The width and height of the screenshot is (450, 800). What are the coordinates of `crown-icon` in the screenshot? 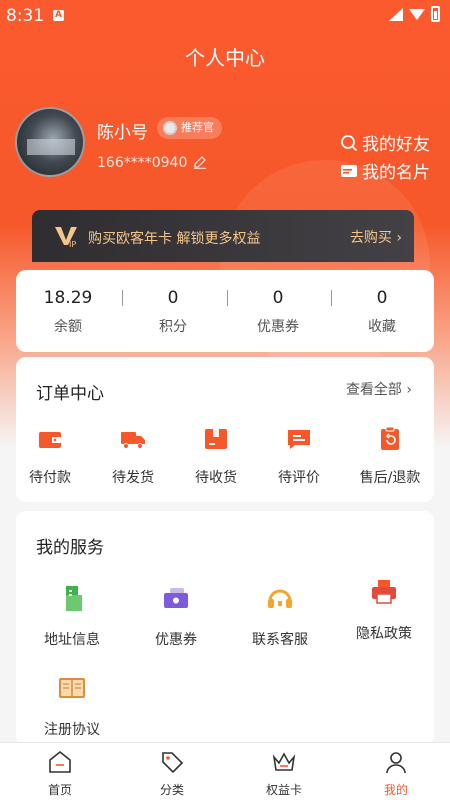 It's located at (284, 761).